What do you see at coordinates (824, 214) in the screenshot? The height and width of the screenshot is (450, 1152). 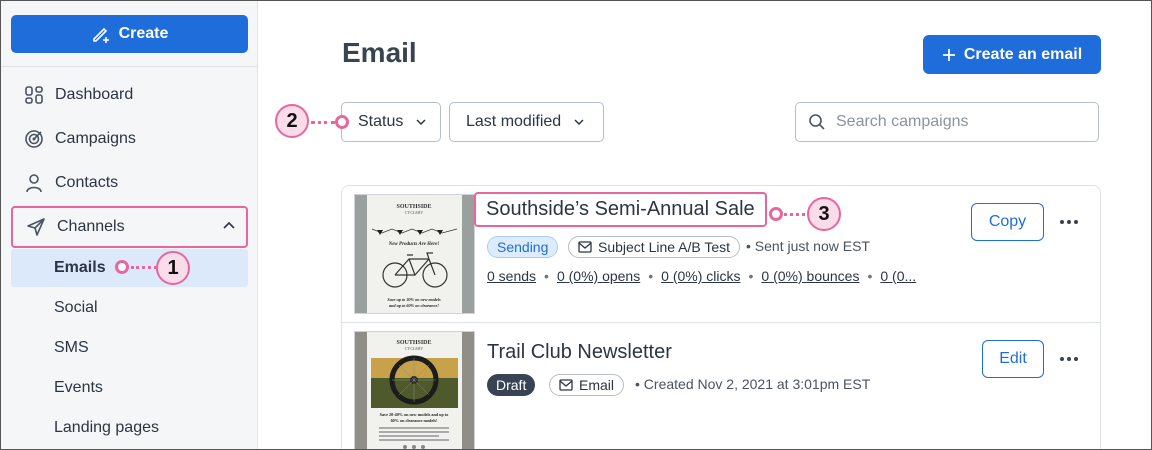 I see `callout-badge: 3` at bounding box center [824, 214].